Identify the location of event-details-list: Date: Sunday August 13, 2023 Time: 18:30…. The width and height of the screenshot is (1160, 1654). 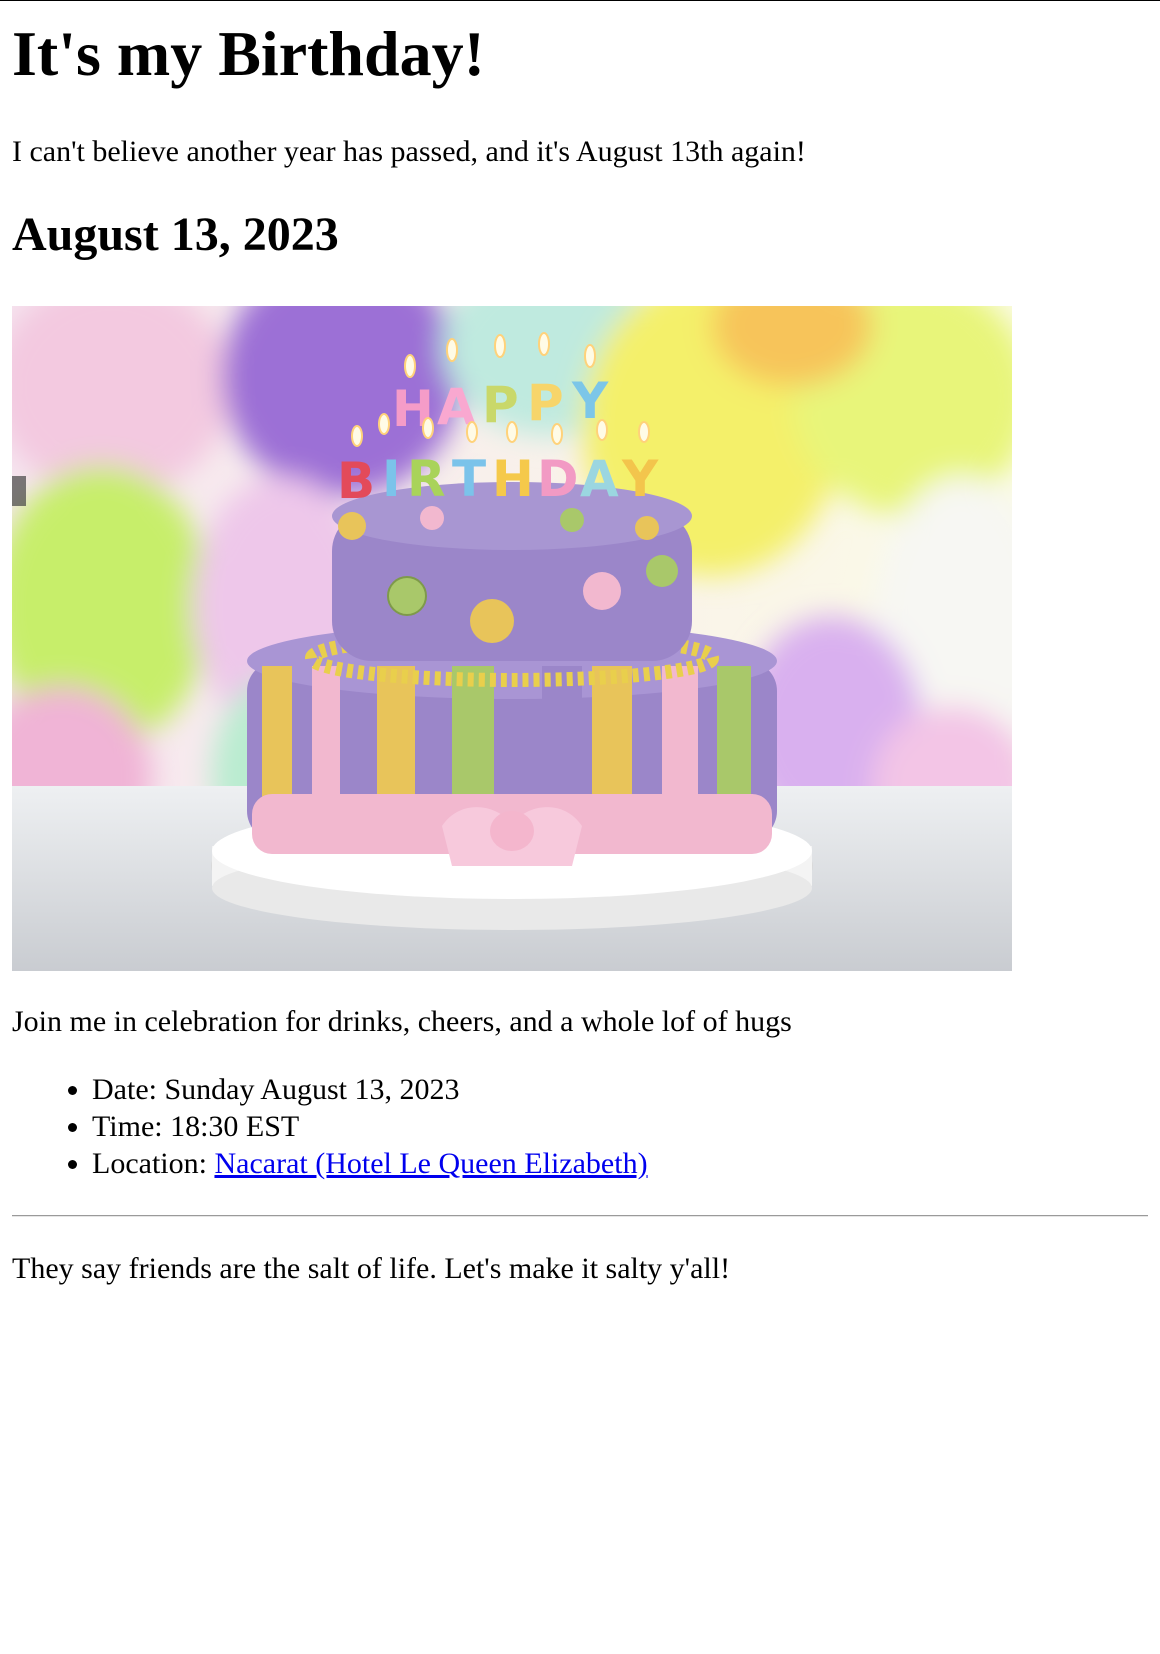
(330, 1126).